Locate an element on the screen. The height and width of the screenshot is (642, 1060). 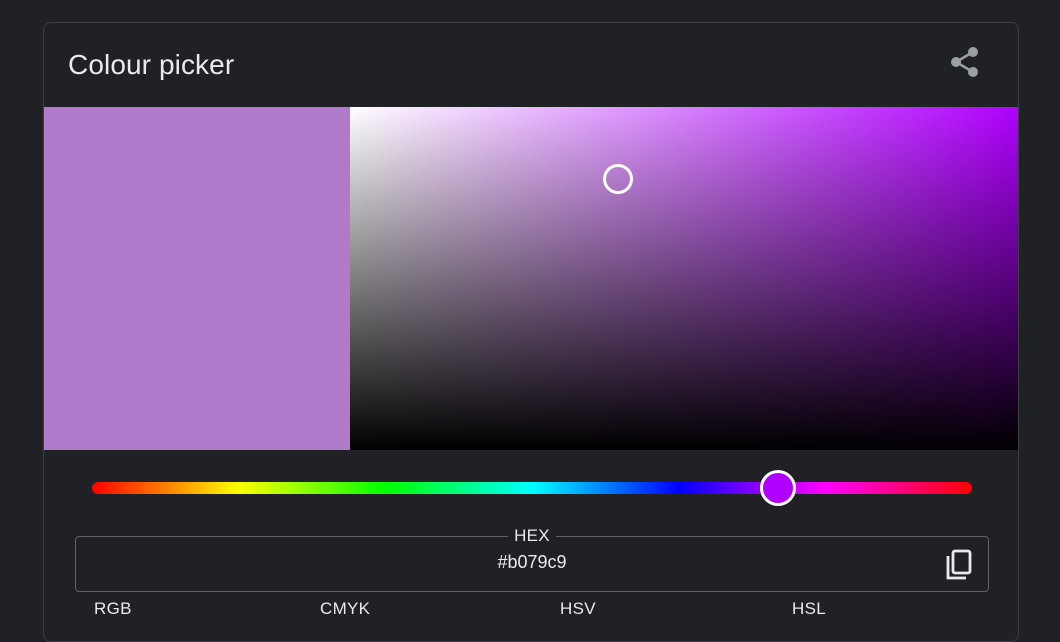
format-cmyk-label: CMYK is located at coordinates (345, 609).